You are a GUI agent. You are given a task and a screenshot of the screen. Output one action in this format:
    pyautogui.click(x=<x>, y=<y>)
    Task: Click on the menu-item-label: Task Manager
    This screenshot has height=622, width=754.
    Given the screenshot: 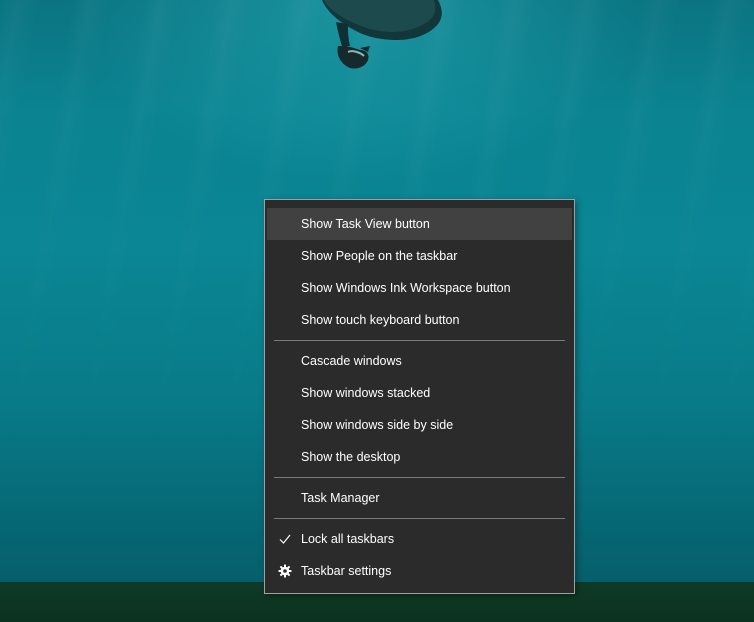 What is the action you would take?
    pyautogui.click(x=340, y=498)
    